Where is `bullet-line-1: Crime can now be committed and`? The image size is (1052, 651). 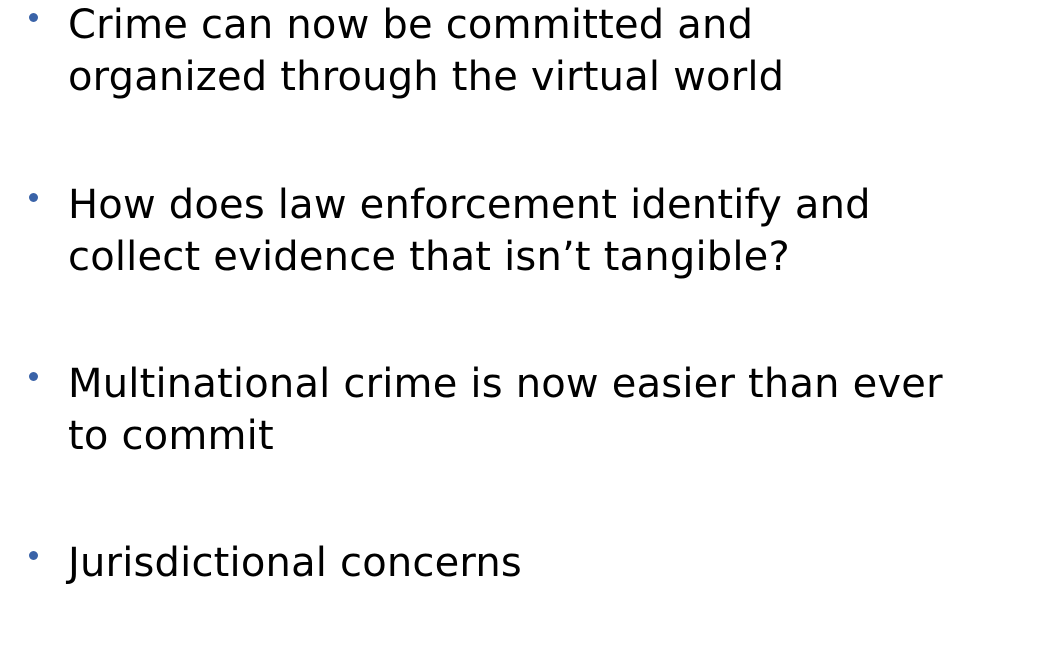 bullet-line-1: Crime can now be committed and is located at coordinates (411, 25).